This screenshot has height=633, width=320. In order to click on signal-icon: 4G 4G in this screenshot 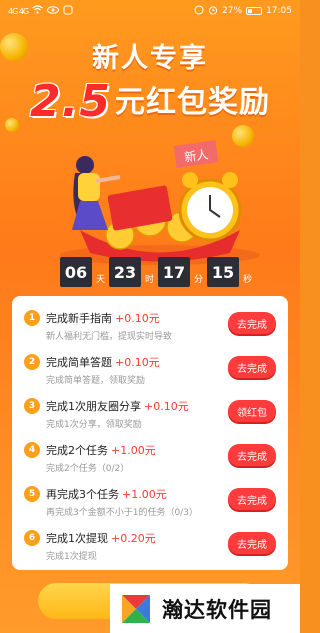, I will do `click(18, 11)`.